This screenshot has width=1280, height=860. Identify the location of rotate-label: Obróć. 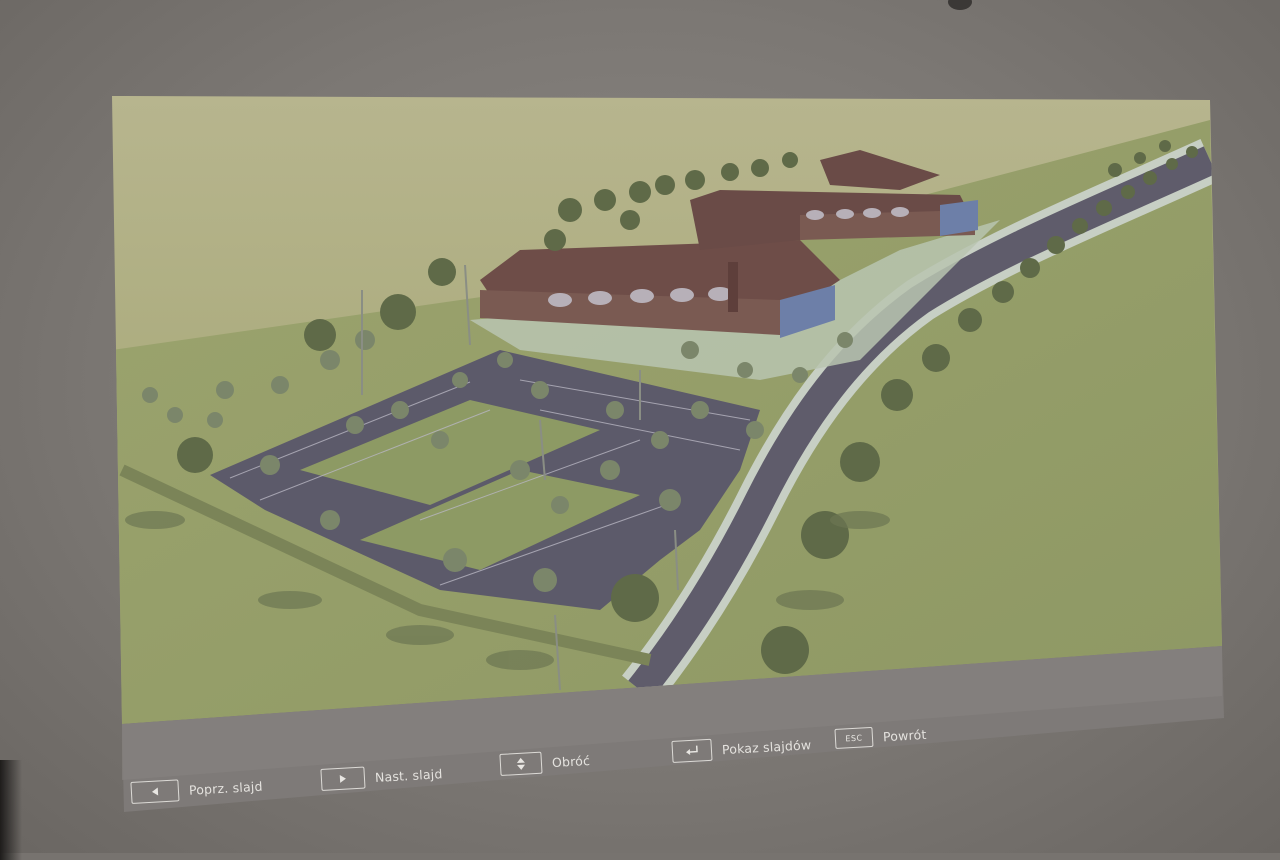
(571, 761).